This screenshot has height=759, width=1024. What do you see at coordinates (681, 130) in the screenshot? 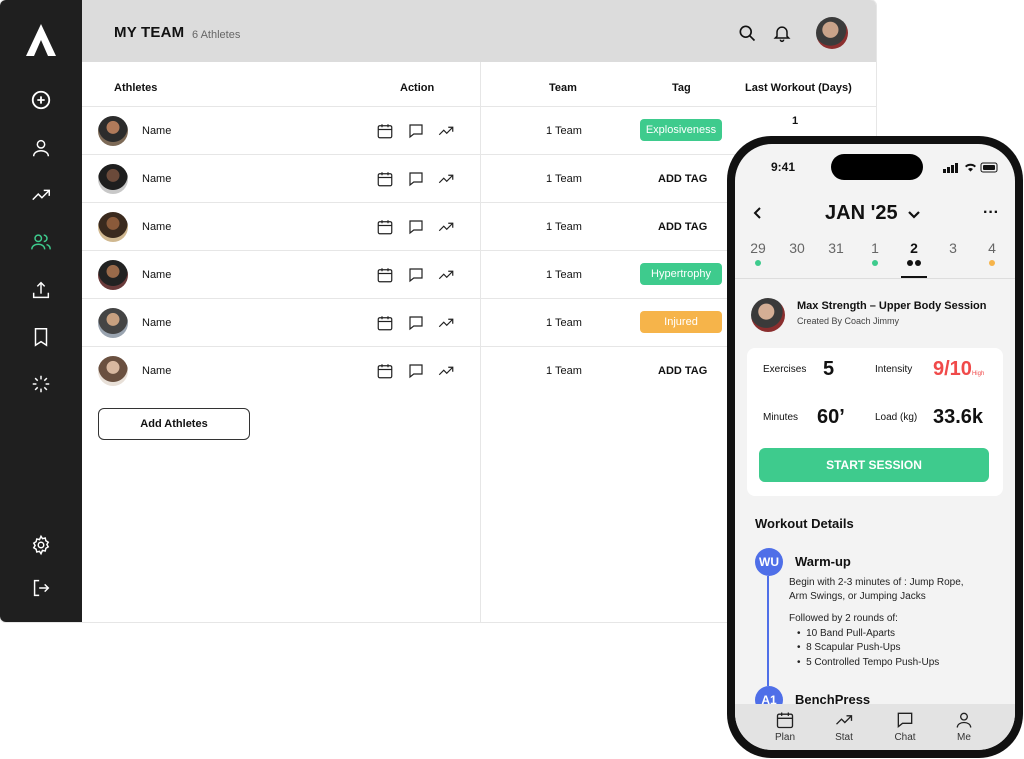
I see `tag-badge: Explosiveness` at bounding box center [681, 130].